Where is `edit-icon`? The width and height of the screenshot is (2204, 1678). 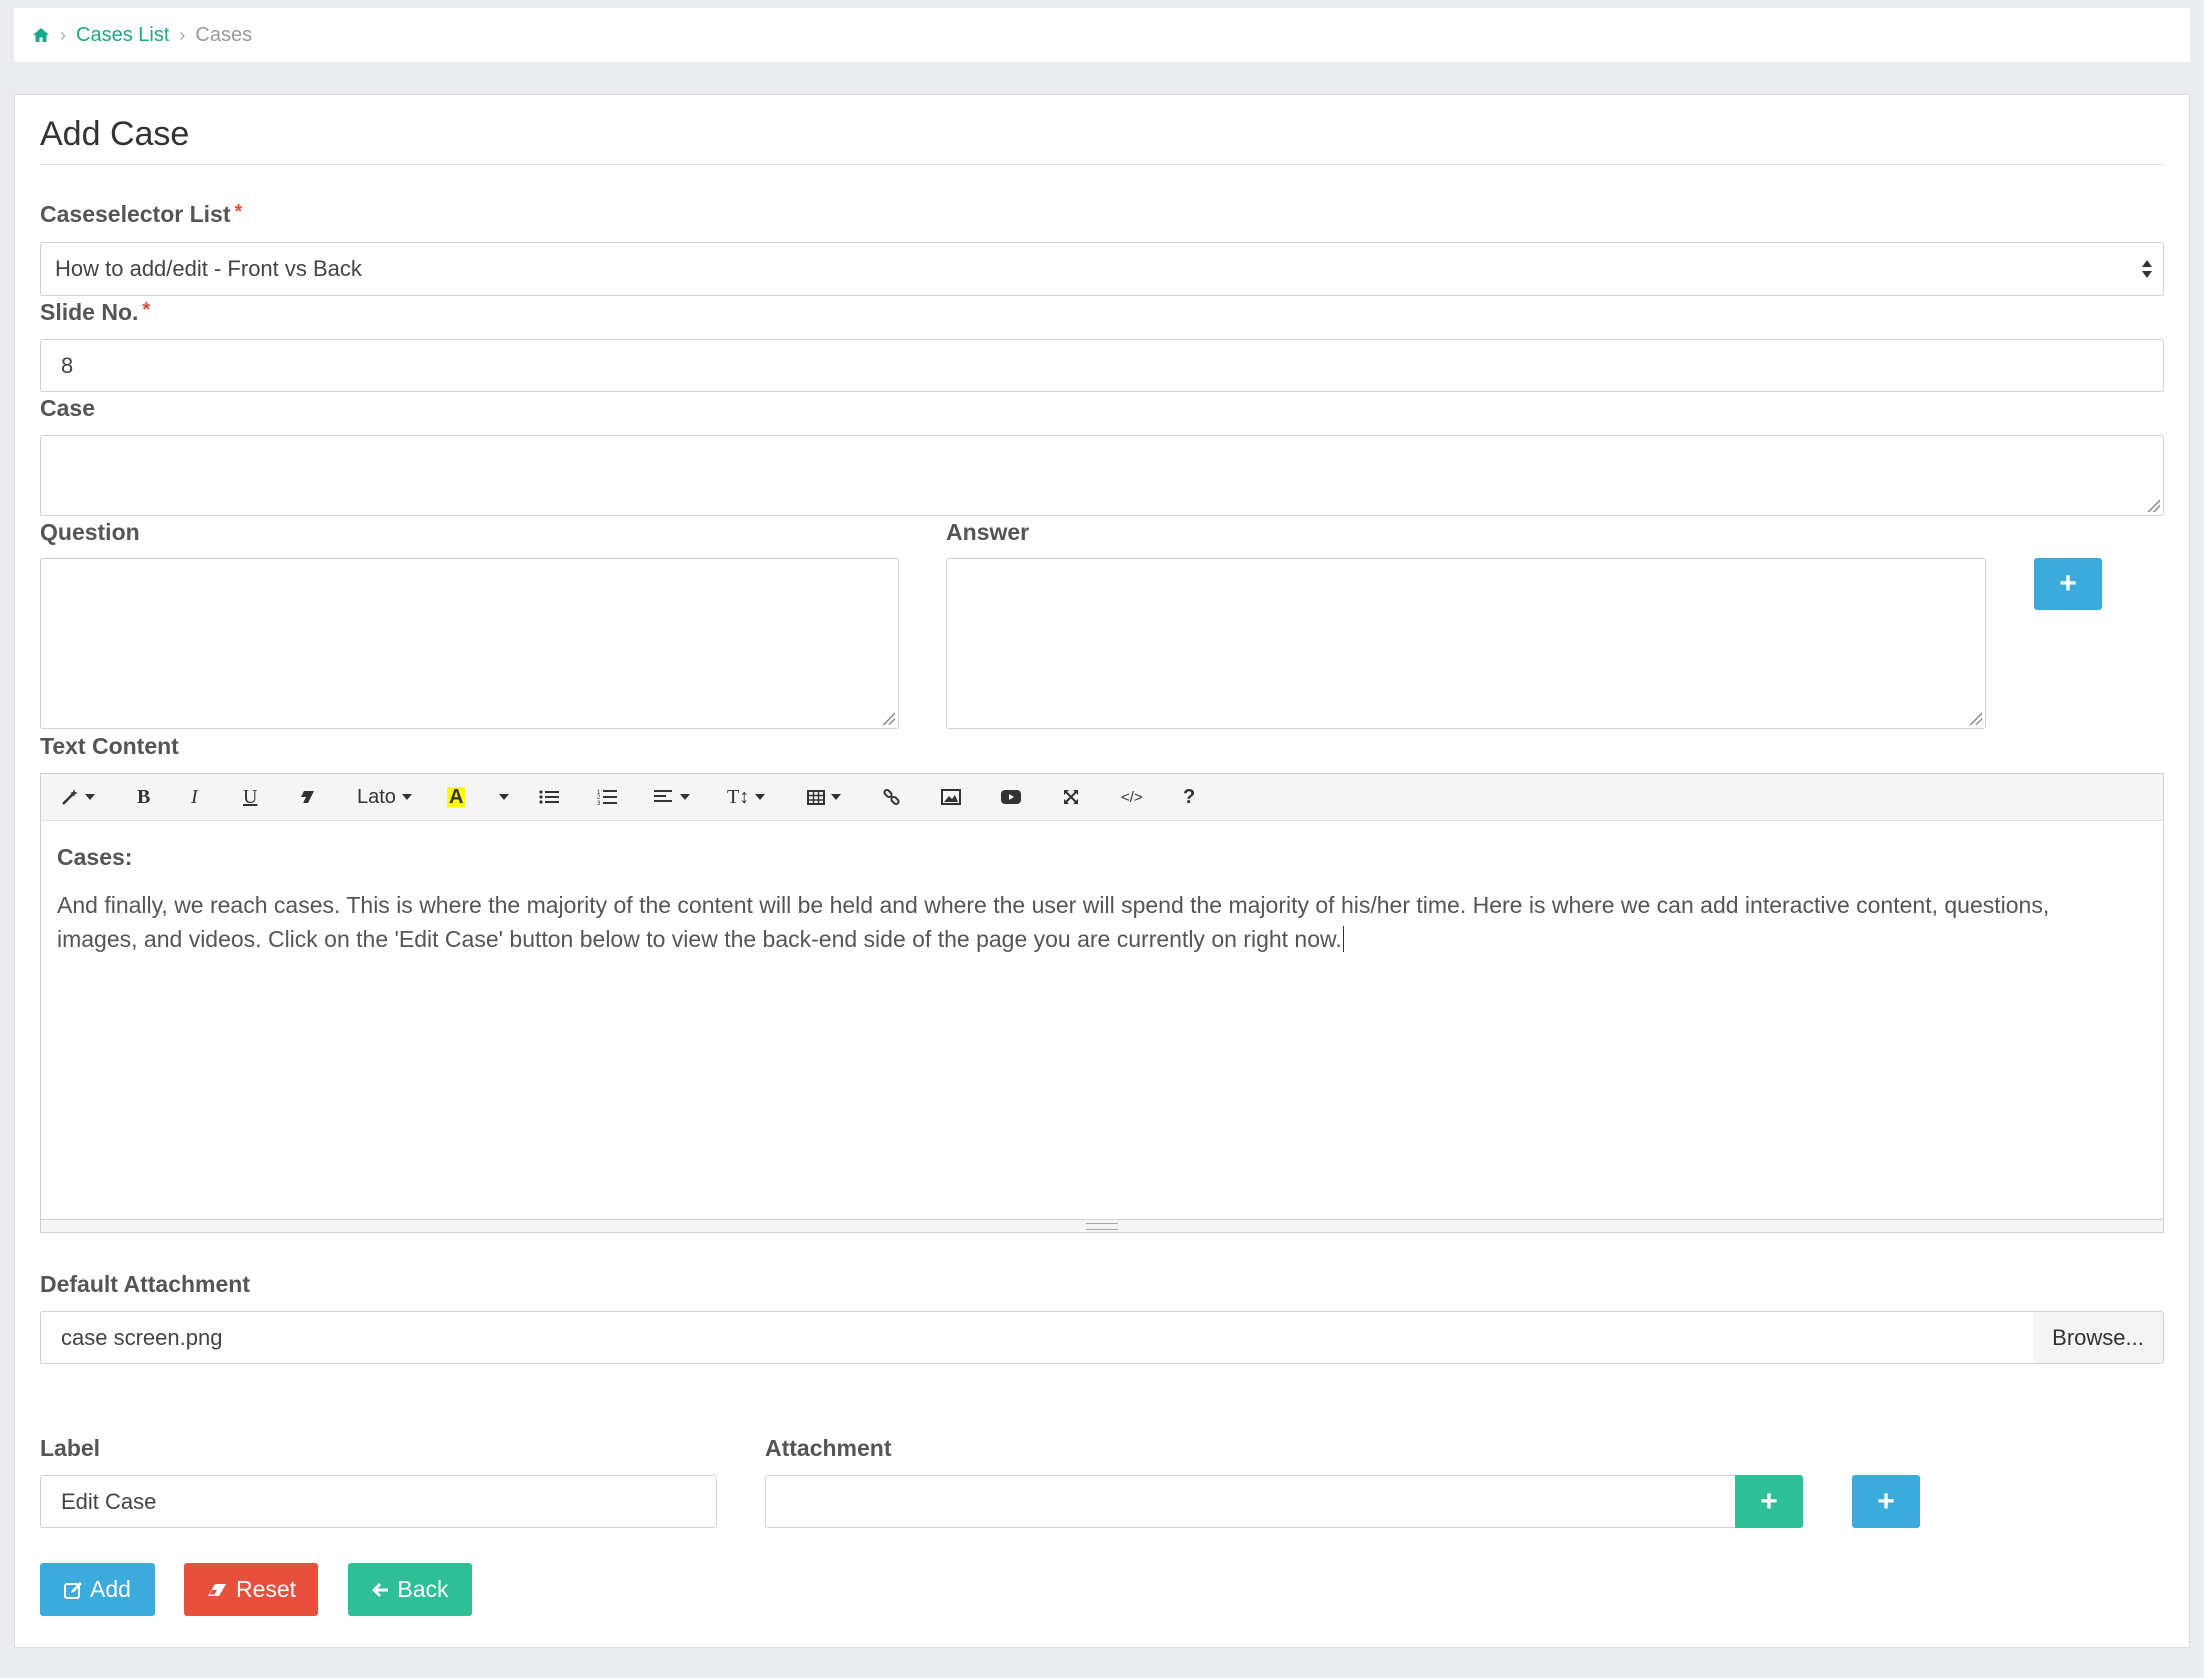 edit-icon is located at coordinates (73, 1590).